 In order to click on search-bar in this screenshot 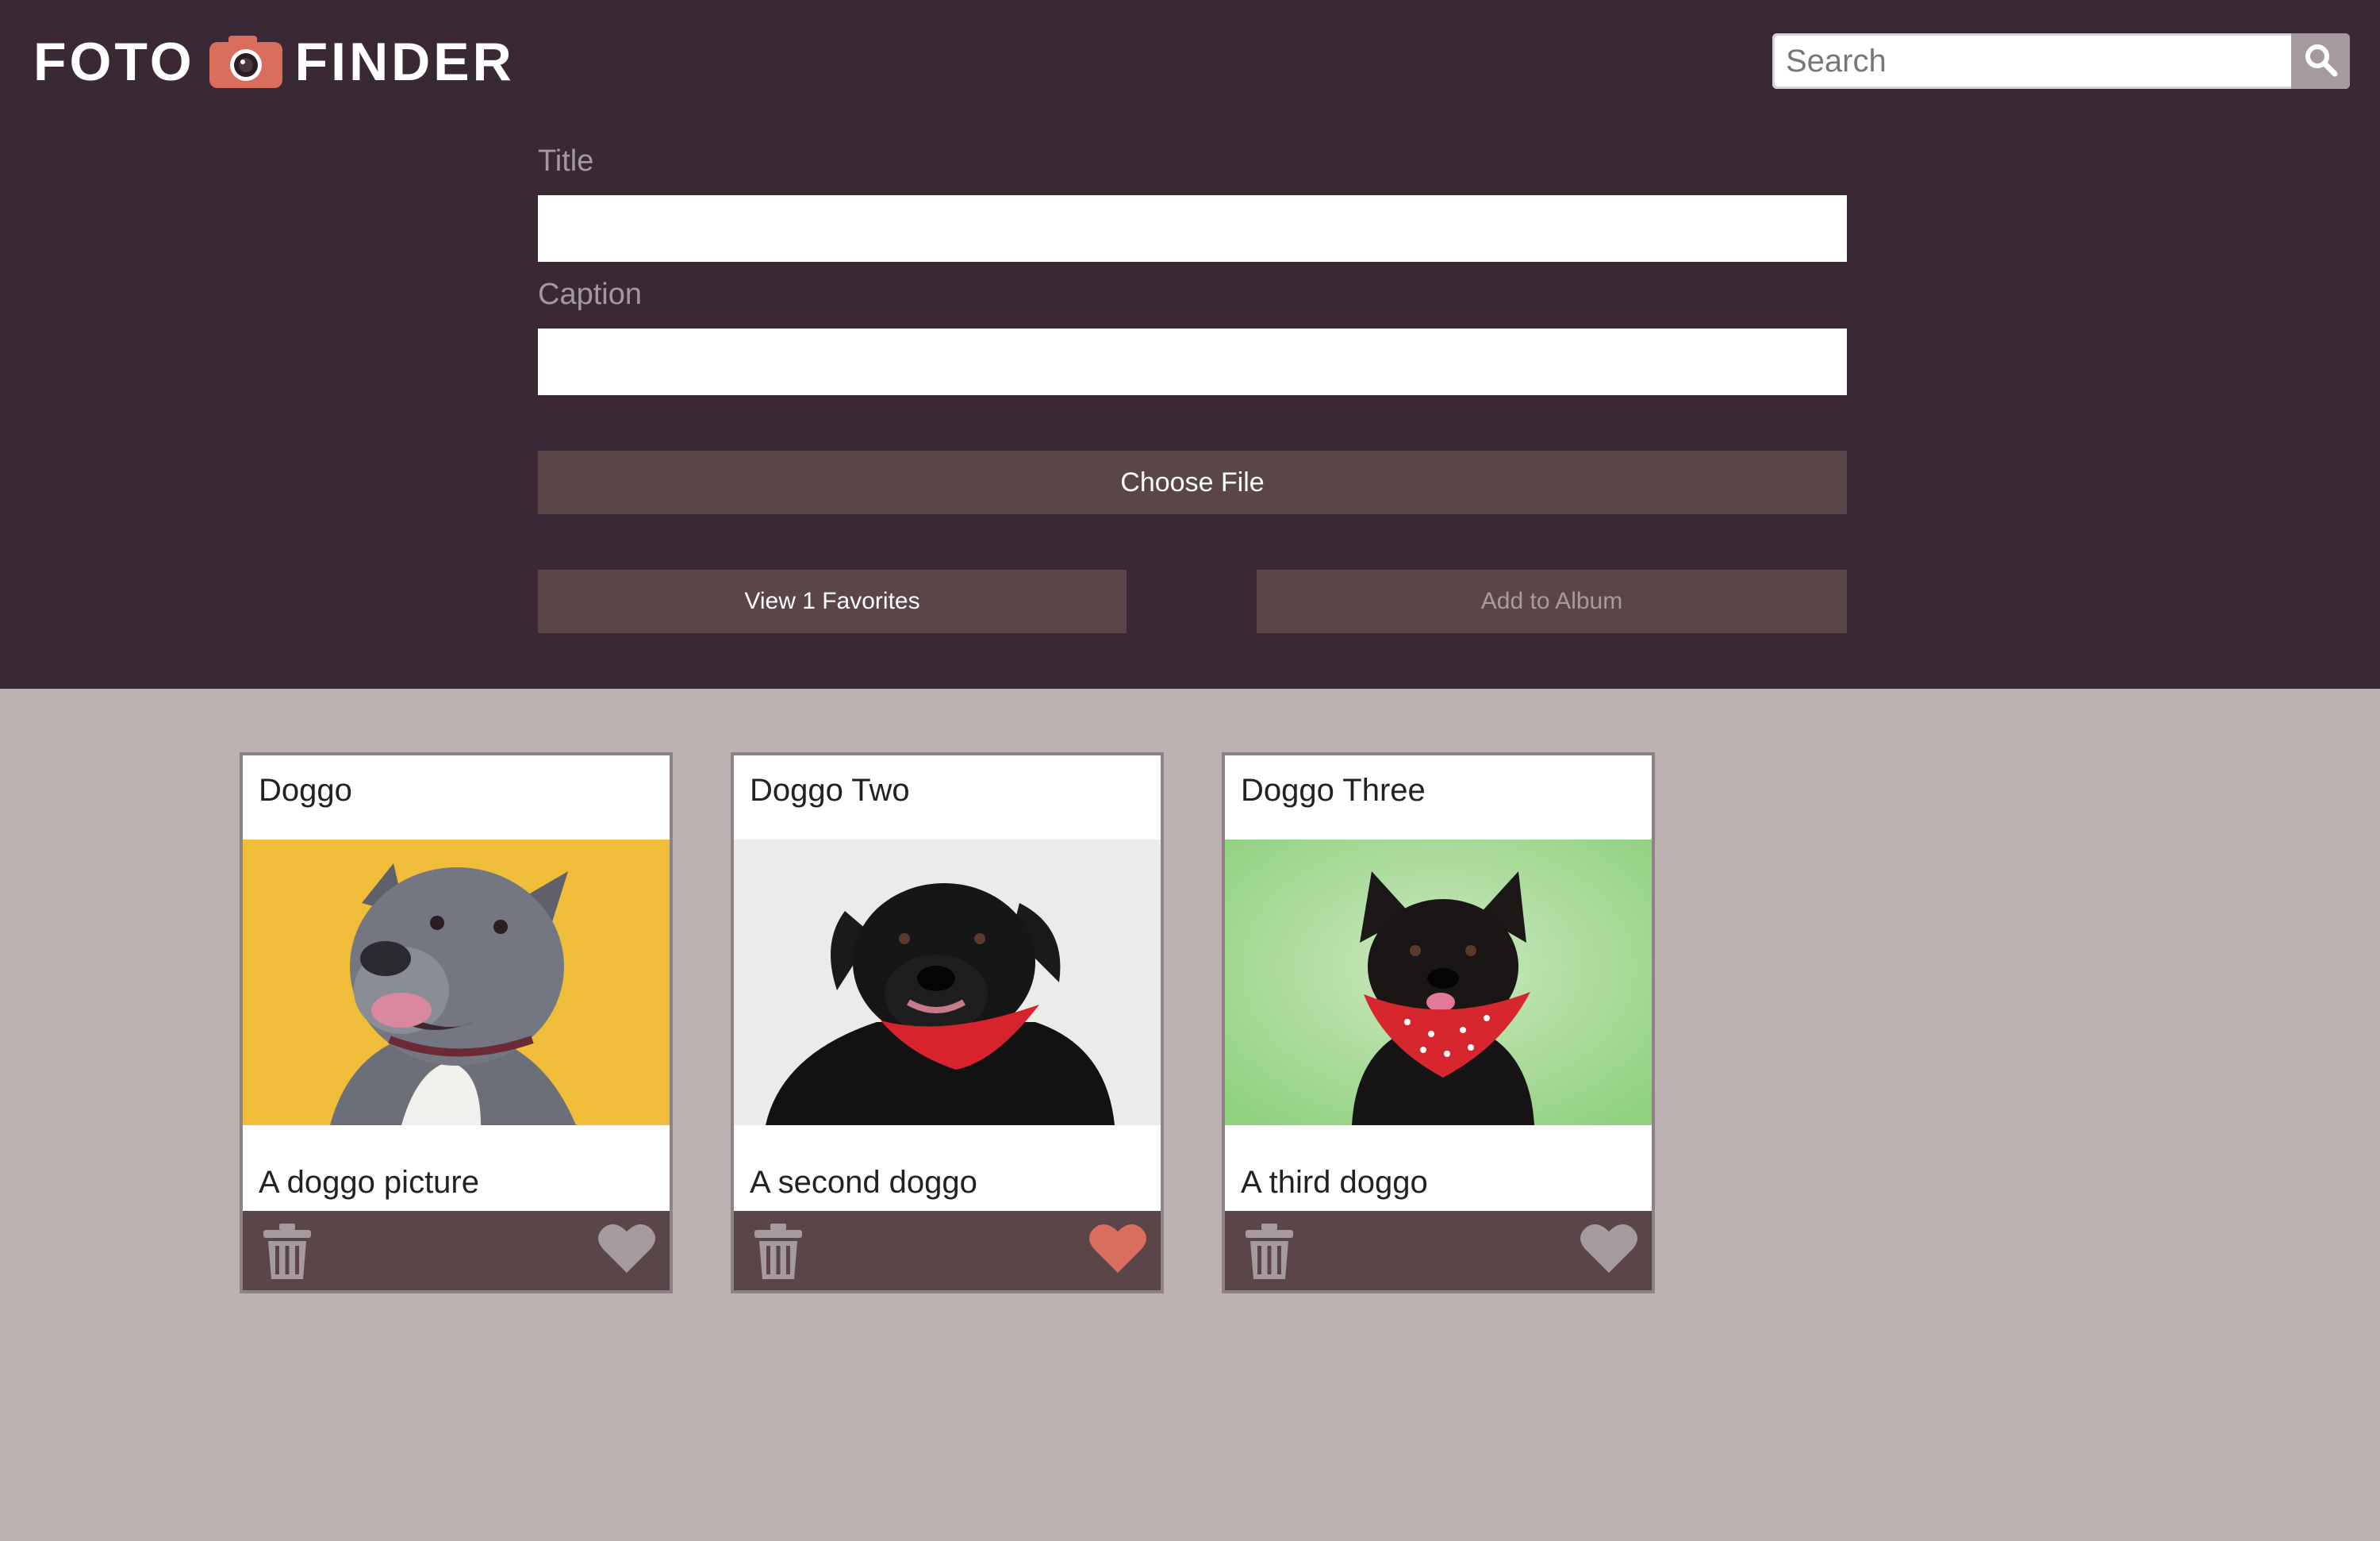, I will do `click(2061, 61)`.